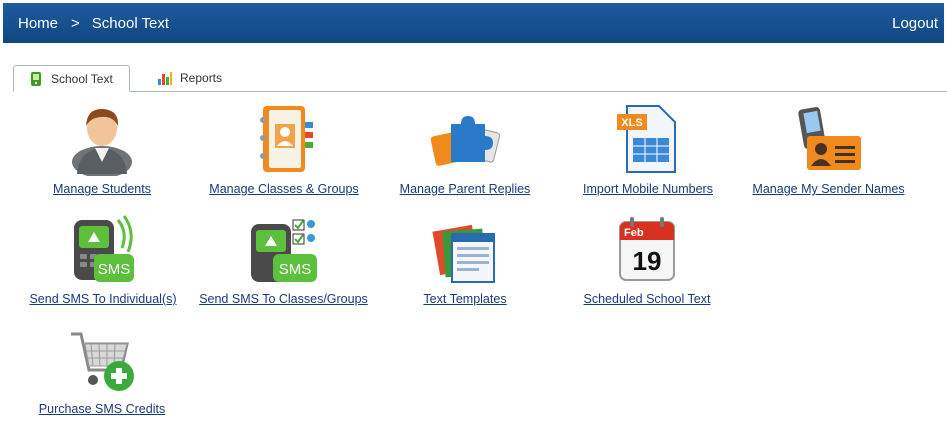 This screenshot has height=430, width=947. Describe the element at coordinates (631, 123) in the screenshot. I see `svg-text: XLS` at that location.